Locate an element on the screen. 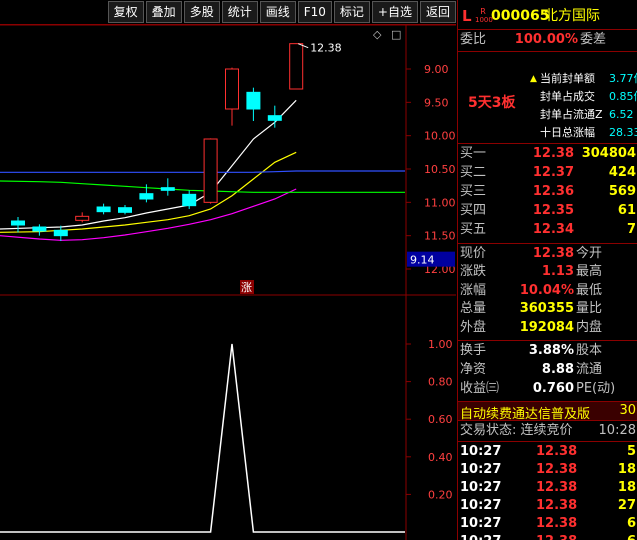  order-ratio-row: 委比 100.00% 委差 is located at coordinates (547, 40).